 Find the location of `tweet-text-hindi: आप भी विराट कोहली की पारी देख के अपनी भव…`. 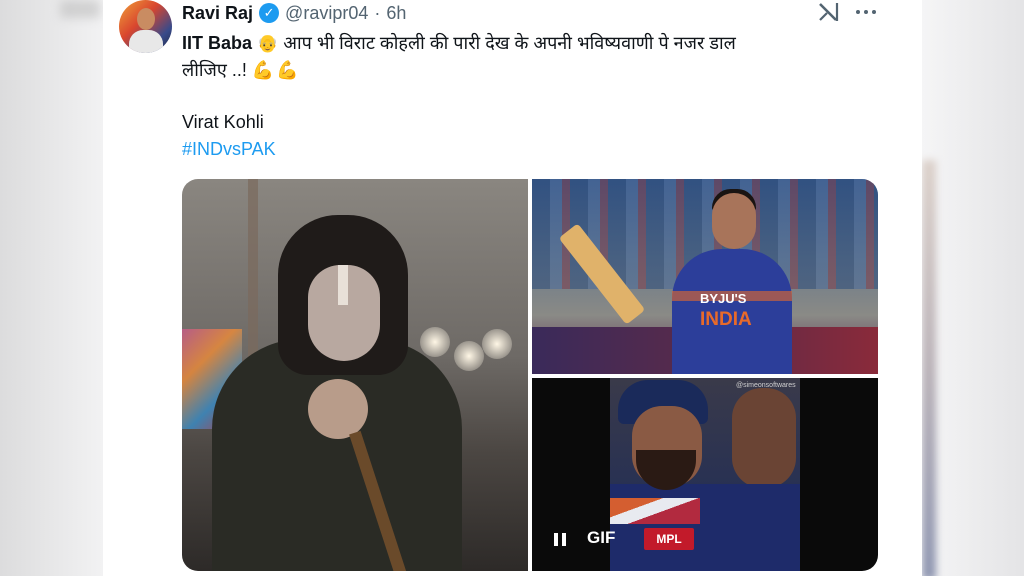

tweet-text-hindi: आप भी विराट कोहली की पारी देख के अपनी भव… is located at coordinates (507, 43).